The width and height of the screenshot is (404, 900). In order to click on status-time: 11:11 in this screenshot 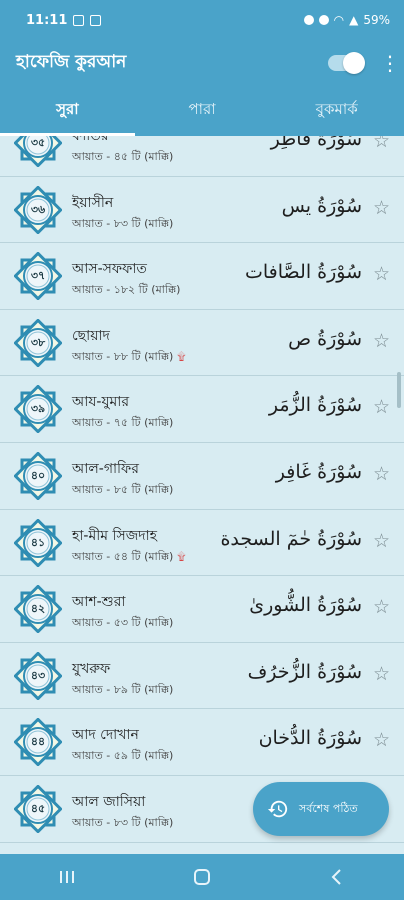, I will do `click(47, 20)`.